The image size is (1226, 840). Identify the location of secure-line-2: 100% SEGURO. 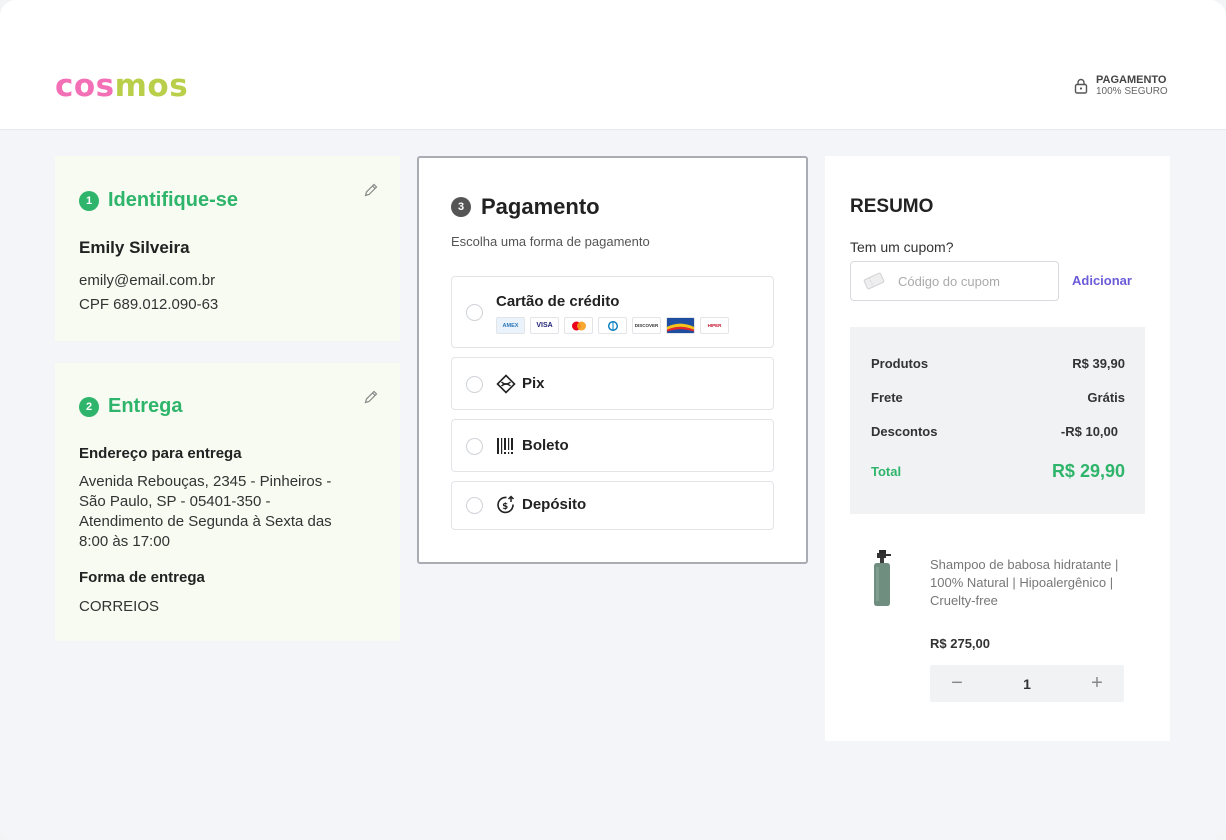
(1132, 91).